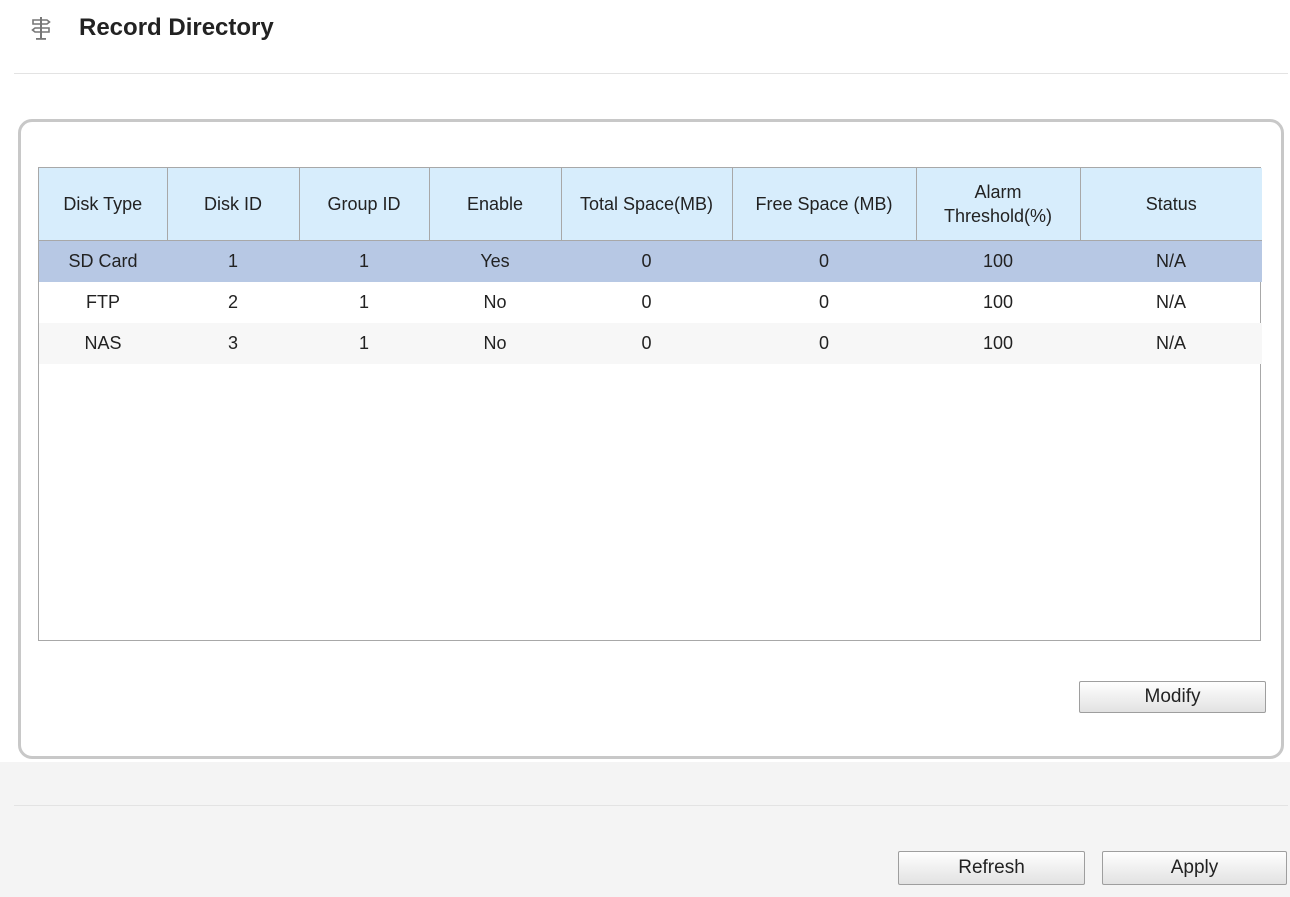  I want to click on apply-button: Apply, so click(1194, 868).